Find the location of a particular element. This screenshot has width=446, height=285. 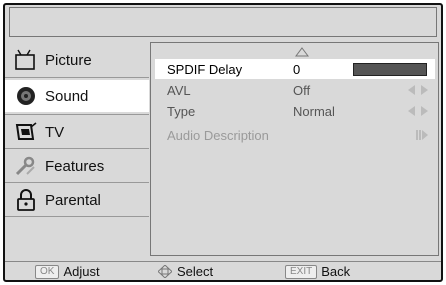

hint-label: Adjust is located at coordinates (81, 271).